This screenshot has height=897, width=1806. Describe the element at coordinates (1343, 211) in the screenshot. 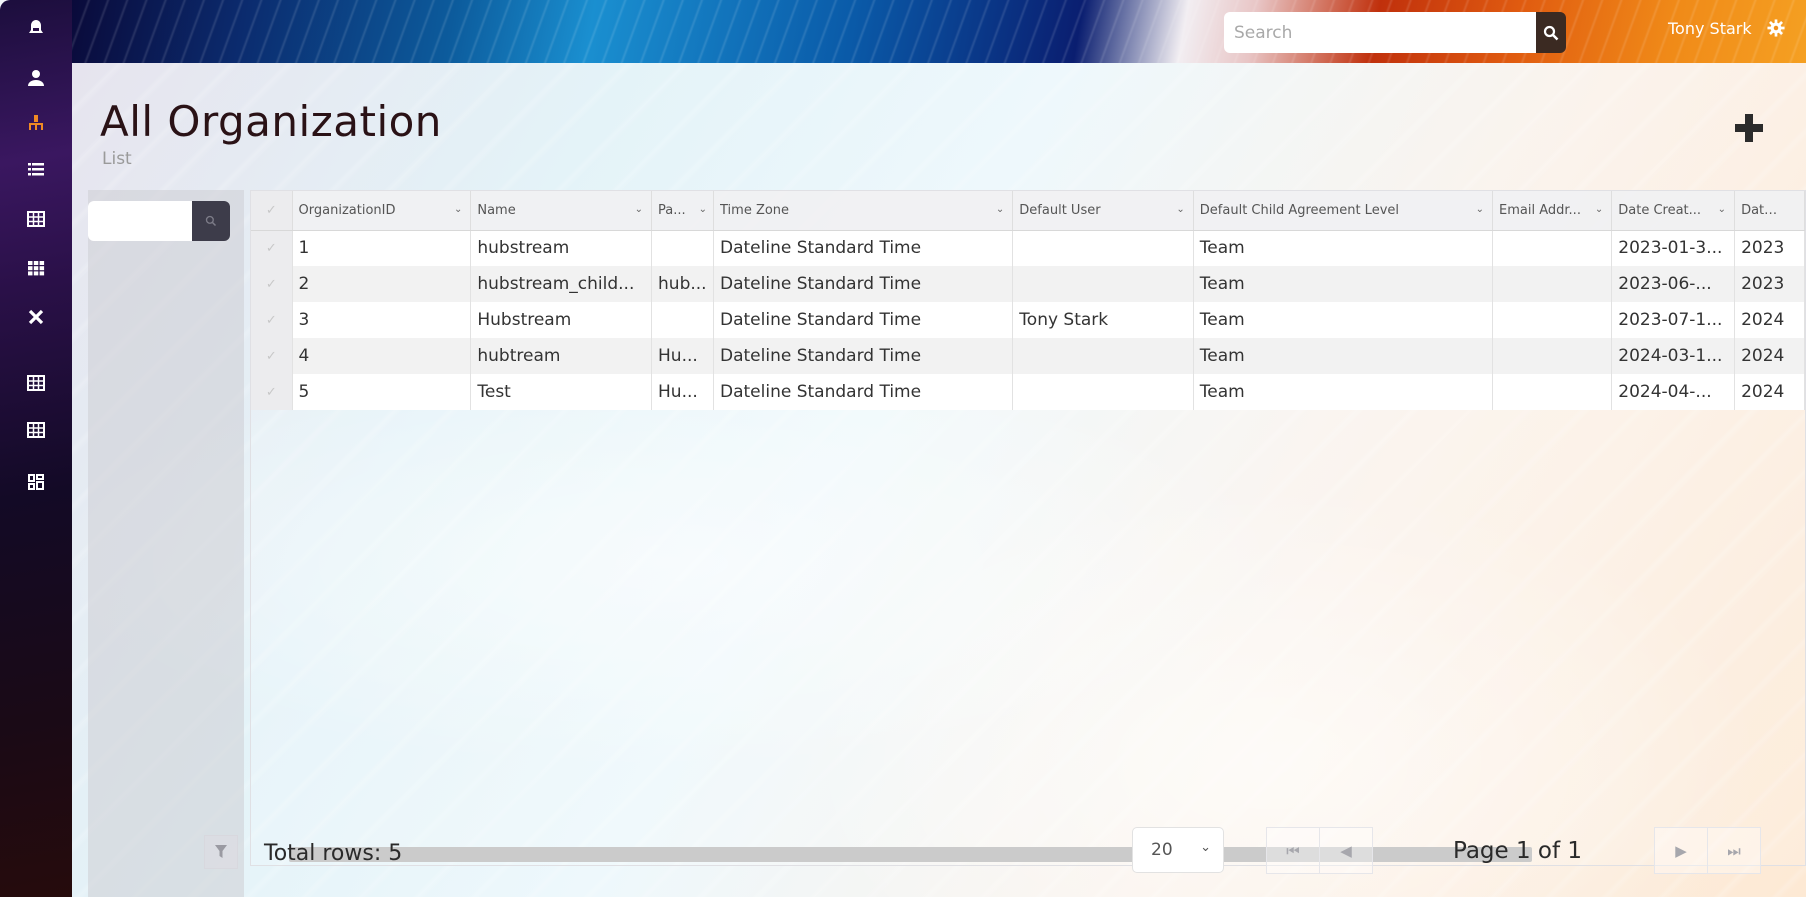

I see `column-header: Default Child Agreement Level ⌄` at that location.